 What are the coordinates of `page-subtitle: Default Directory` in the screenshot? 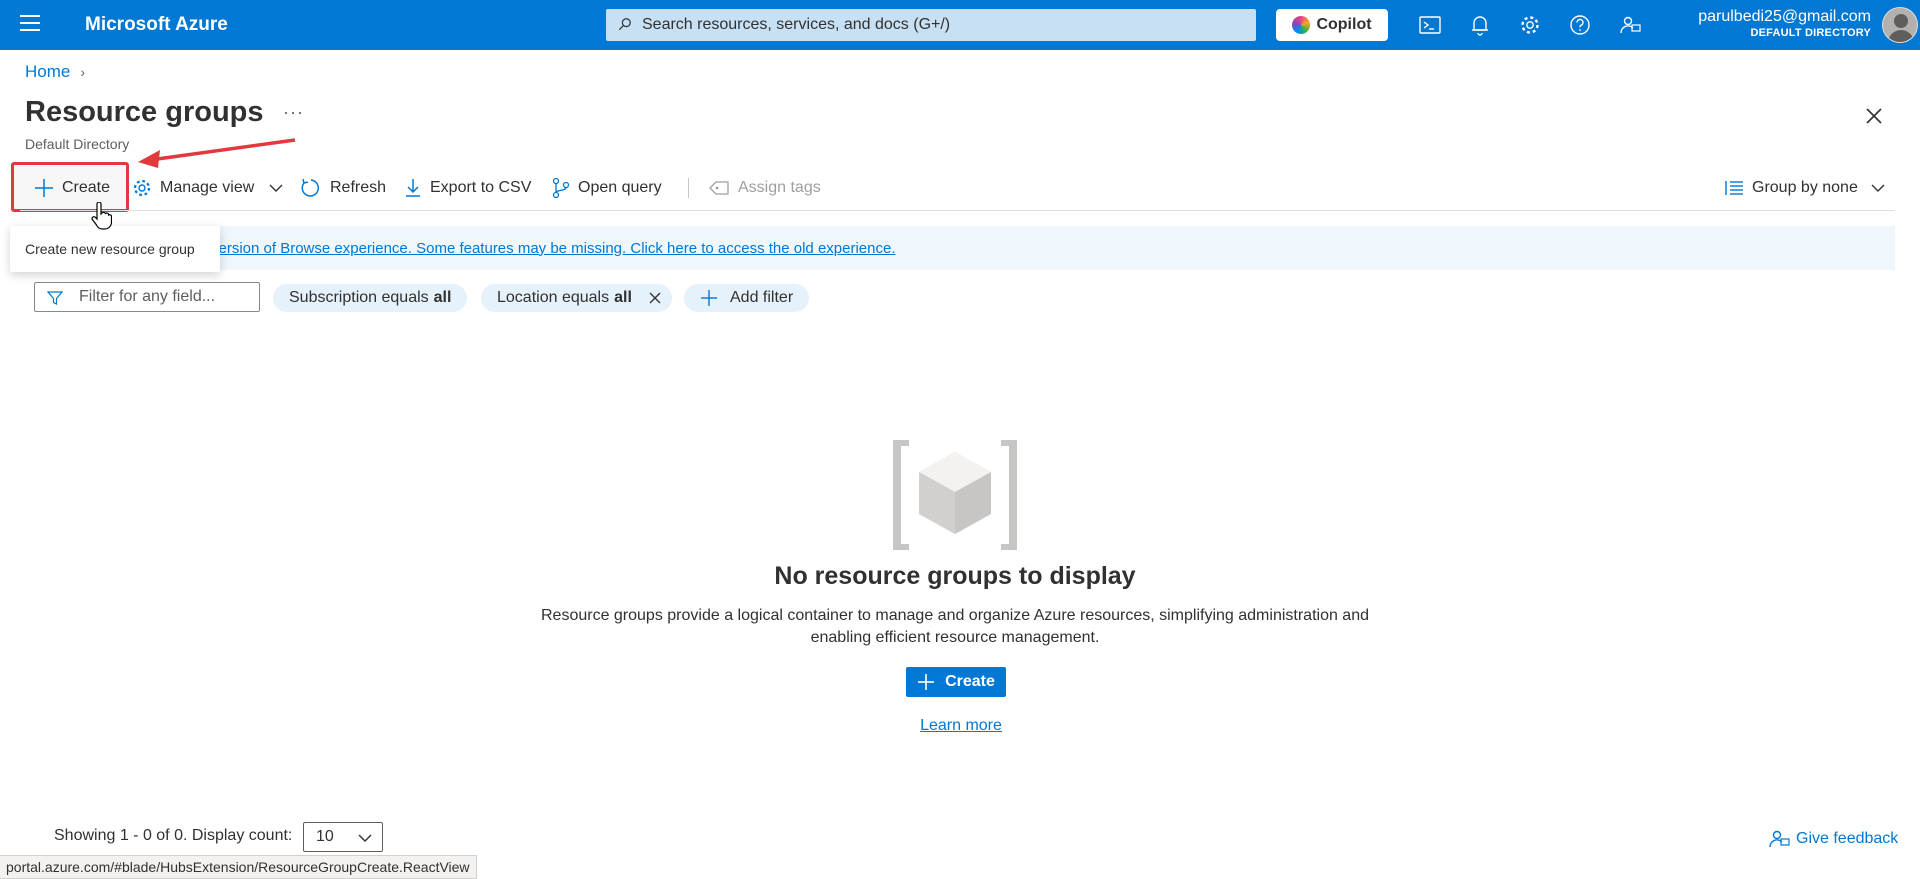 It's located at (77, 144).